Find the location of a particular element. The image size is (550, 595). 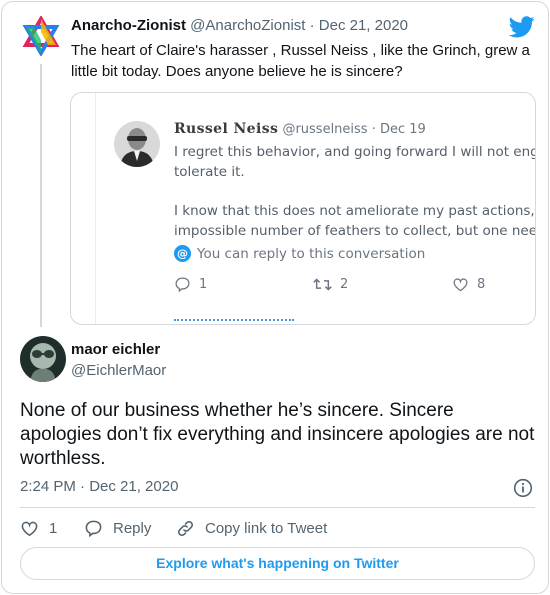

embedded-reply-count: 1 is located at coordinates (203, 284).